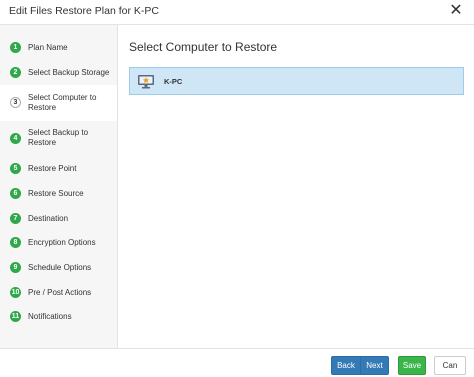 The image size is (474, 377). I want to click on step-number-badge: 4, so click(15, 138).